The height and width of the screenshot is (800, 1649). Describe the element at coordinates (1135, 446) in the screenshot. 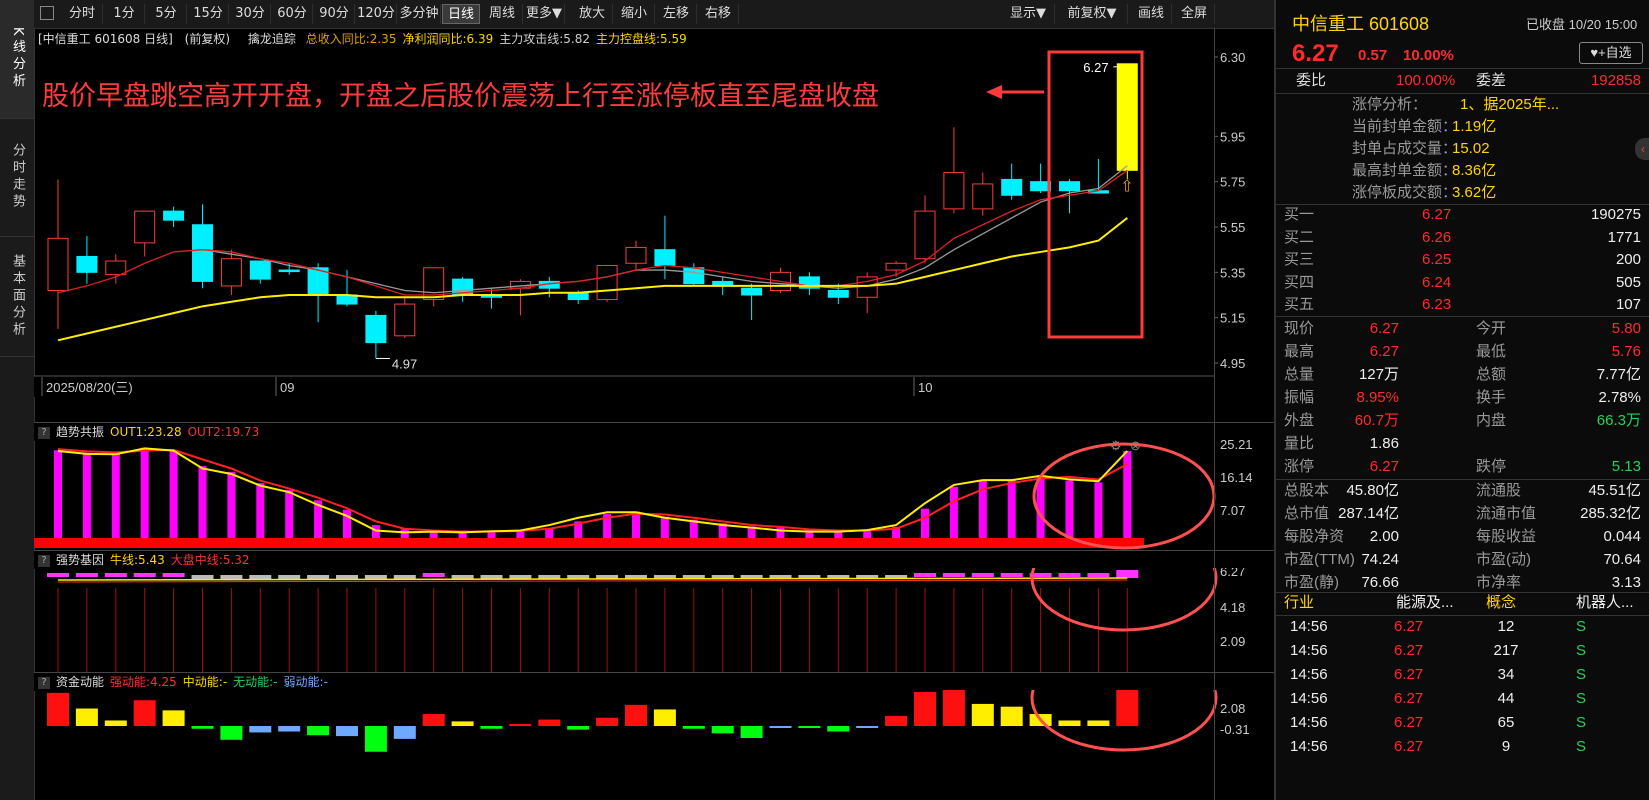

I see `close-icon: ⊗` at that location.